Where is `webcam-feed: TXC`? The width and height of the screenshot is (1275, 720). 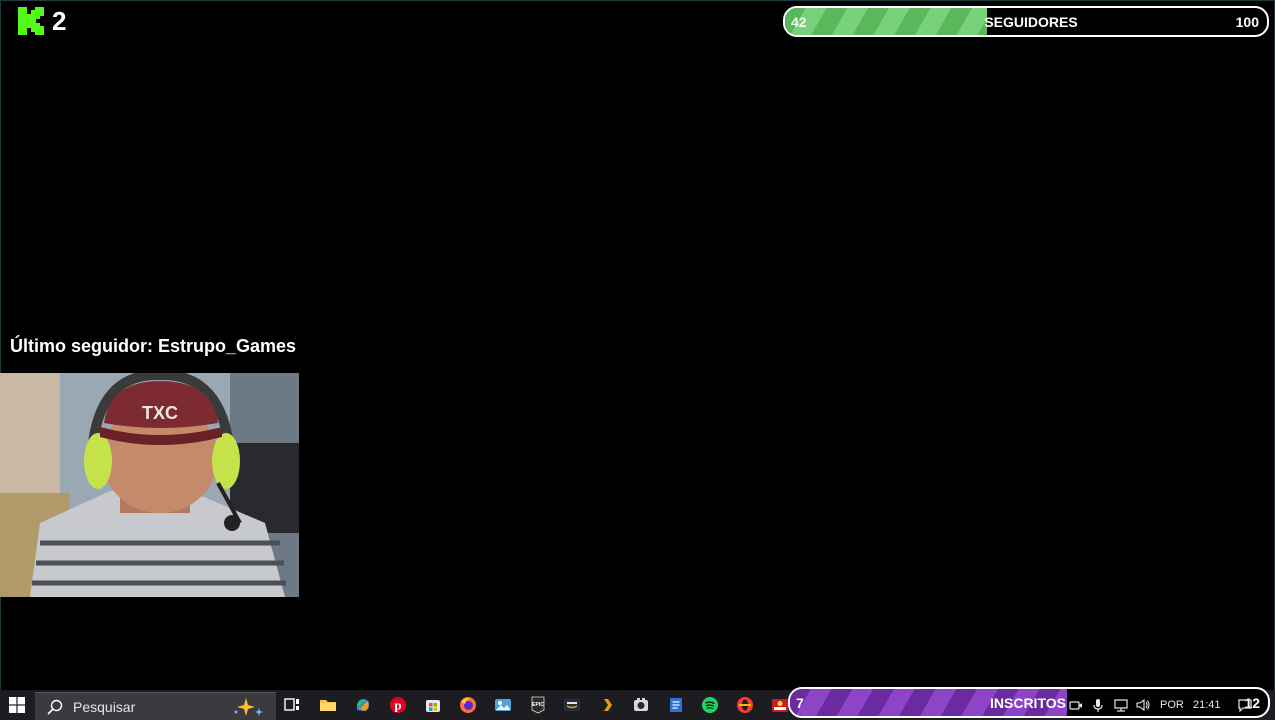 webcam-feed: TXC is located at coordinates (149, 485).